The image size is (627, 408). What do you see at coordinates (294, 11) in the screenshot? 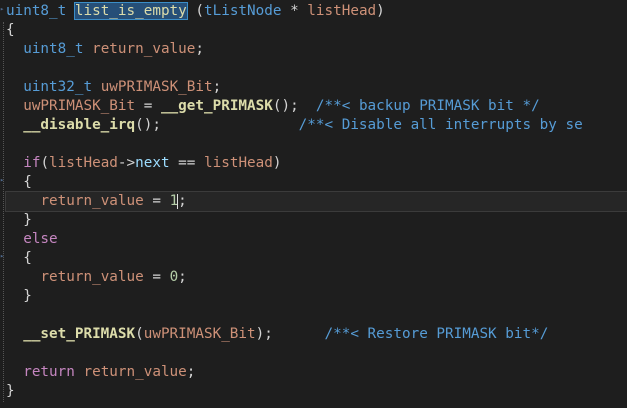
I see `code-token: *` at bounding box center [294, 11].